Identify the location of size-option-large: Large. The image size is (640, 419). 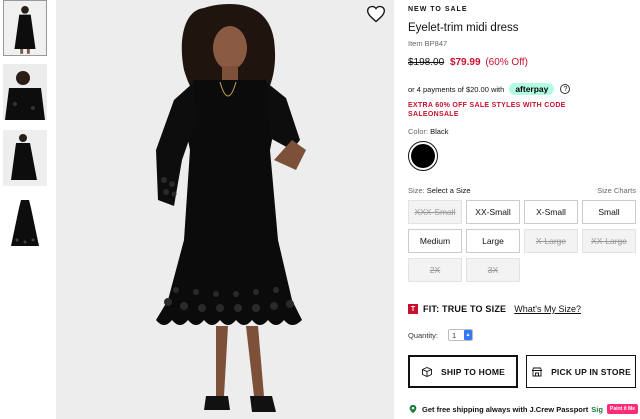
(493, 241).